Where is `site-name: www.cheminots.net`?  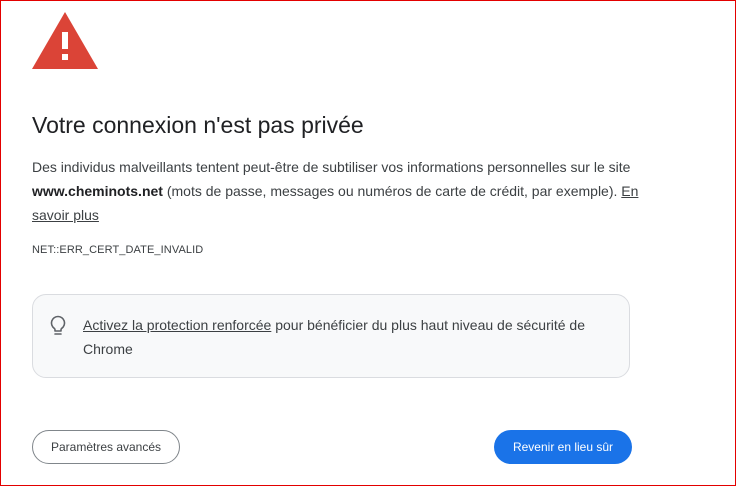
site-name: www.cheminots.net is located at coordinates (97, 191).